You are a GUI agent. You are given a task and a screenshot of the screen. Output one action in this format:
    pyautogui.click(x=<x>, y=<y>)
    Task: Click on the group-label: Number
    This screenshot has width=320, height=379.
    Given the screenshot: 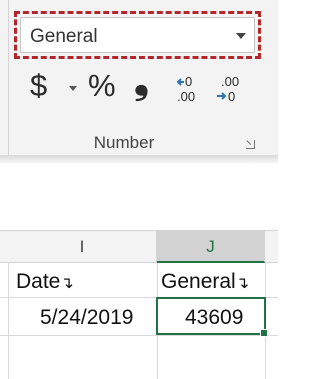 What is the action you would take?
    pyautogui.click(x=124, y=142)
    